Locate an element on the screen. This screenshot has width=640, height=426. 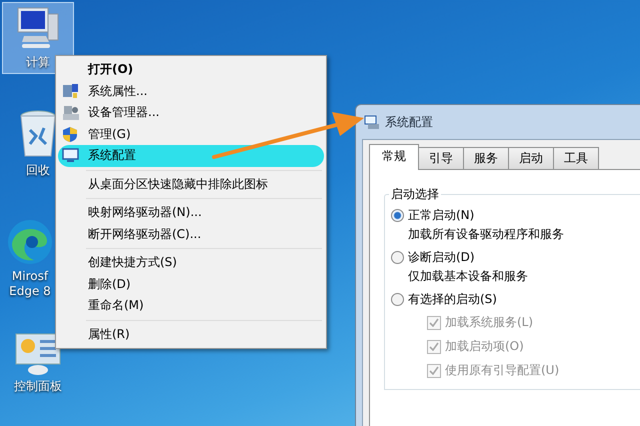
group-title: 启动选择 is located at coordinates (415, 194).